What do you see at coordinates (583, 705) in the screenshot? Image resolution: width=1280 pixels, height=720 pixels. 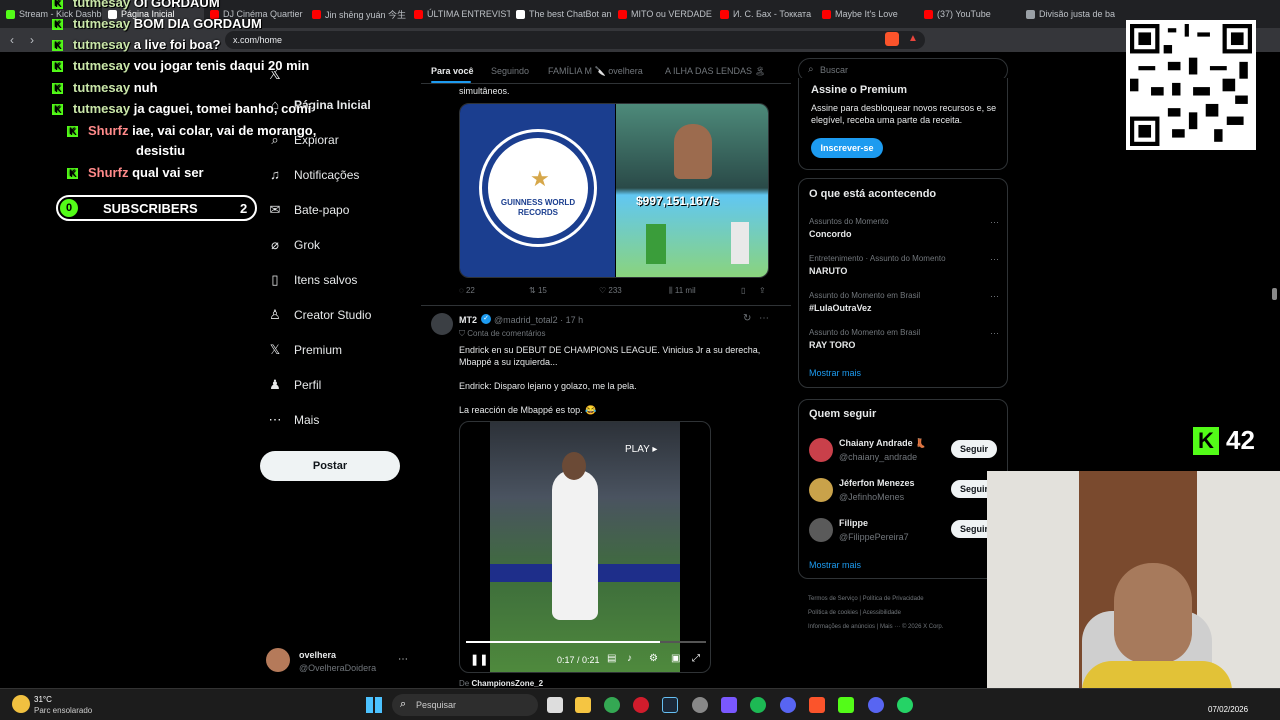 I see `file-explorer-icon` at bounding box center [583, 705].